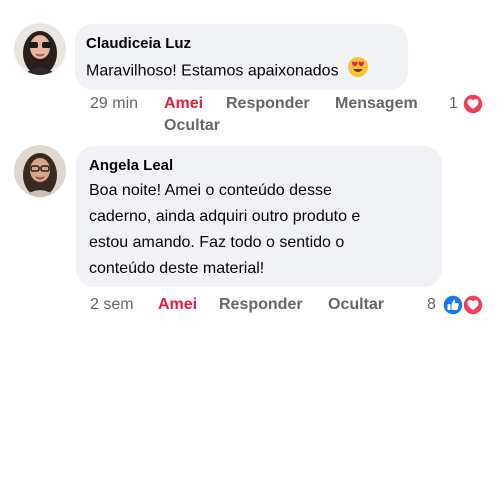  I want to click on message-button: Mensagem, so click(376, 104).